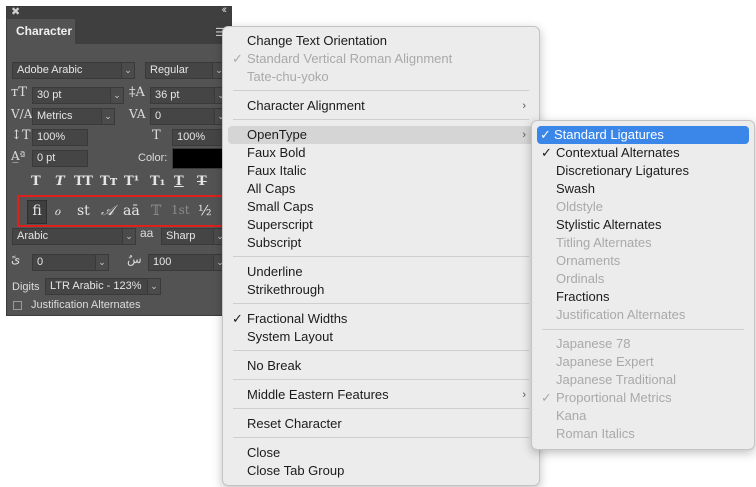  What do you see at coordinates (198, 137) in the screenshot?
I see `horizontal-scale-field: 100%` at bounding box center [198, 137].